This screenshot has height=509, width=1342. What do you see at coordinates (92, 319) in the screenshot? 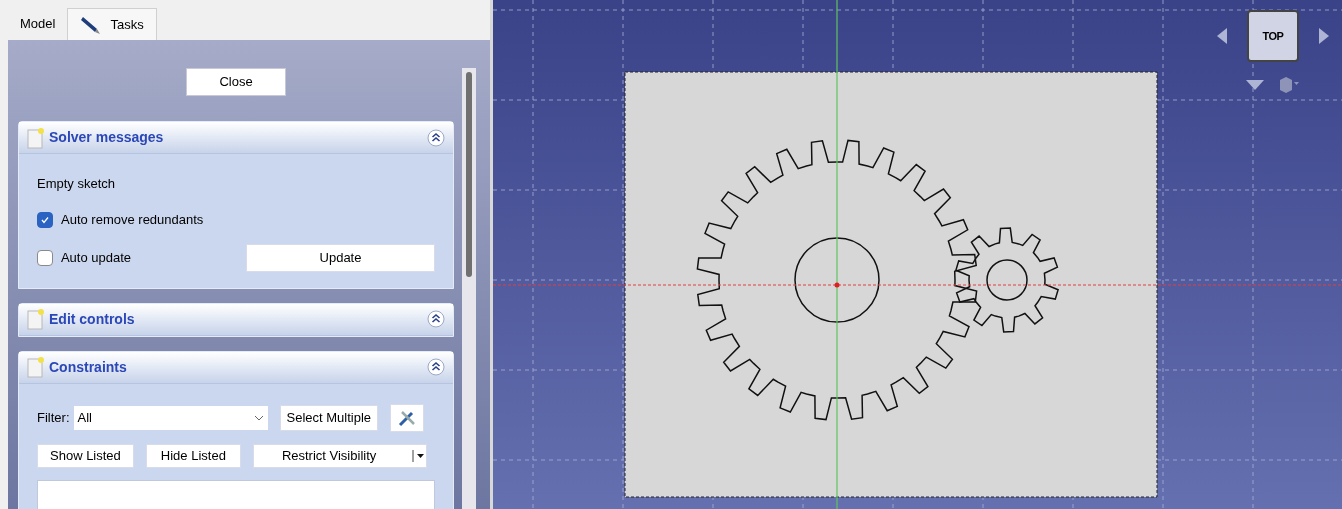
I see `section-title: Edit controls` at bounding box center [92, 319].